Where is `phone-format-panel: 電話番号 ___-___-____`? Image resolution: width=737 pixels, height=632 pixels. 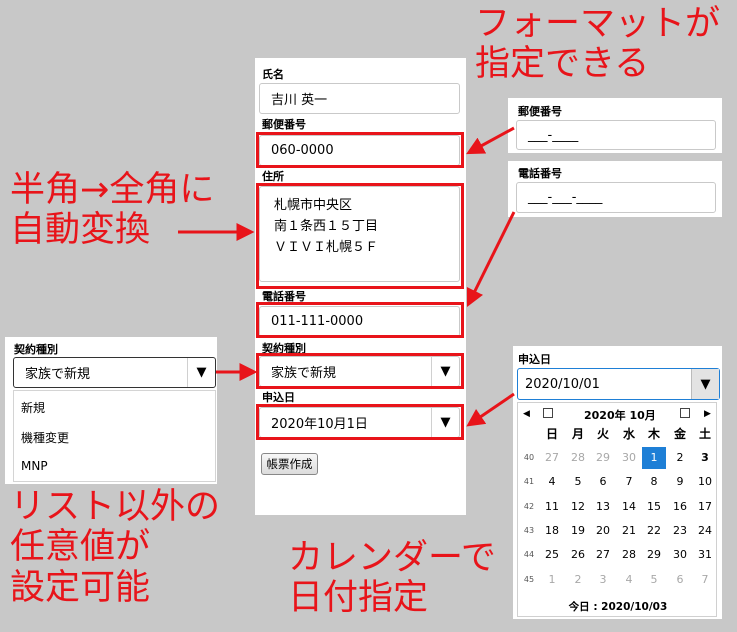 phone-format-panel: 電話番号 ___-___-____ is located at coordinates (615, 189).